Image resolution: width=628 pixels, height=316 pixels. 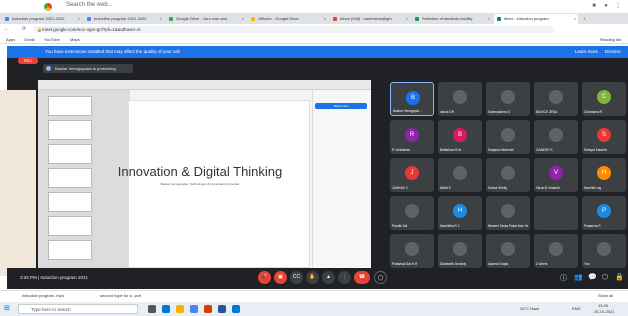 I want to click on participant-tile: Nikhil S, so click(x=460, y=175).